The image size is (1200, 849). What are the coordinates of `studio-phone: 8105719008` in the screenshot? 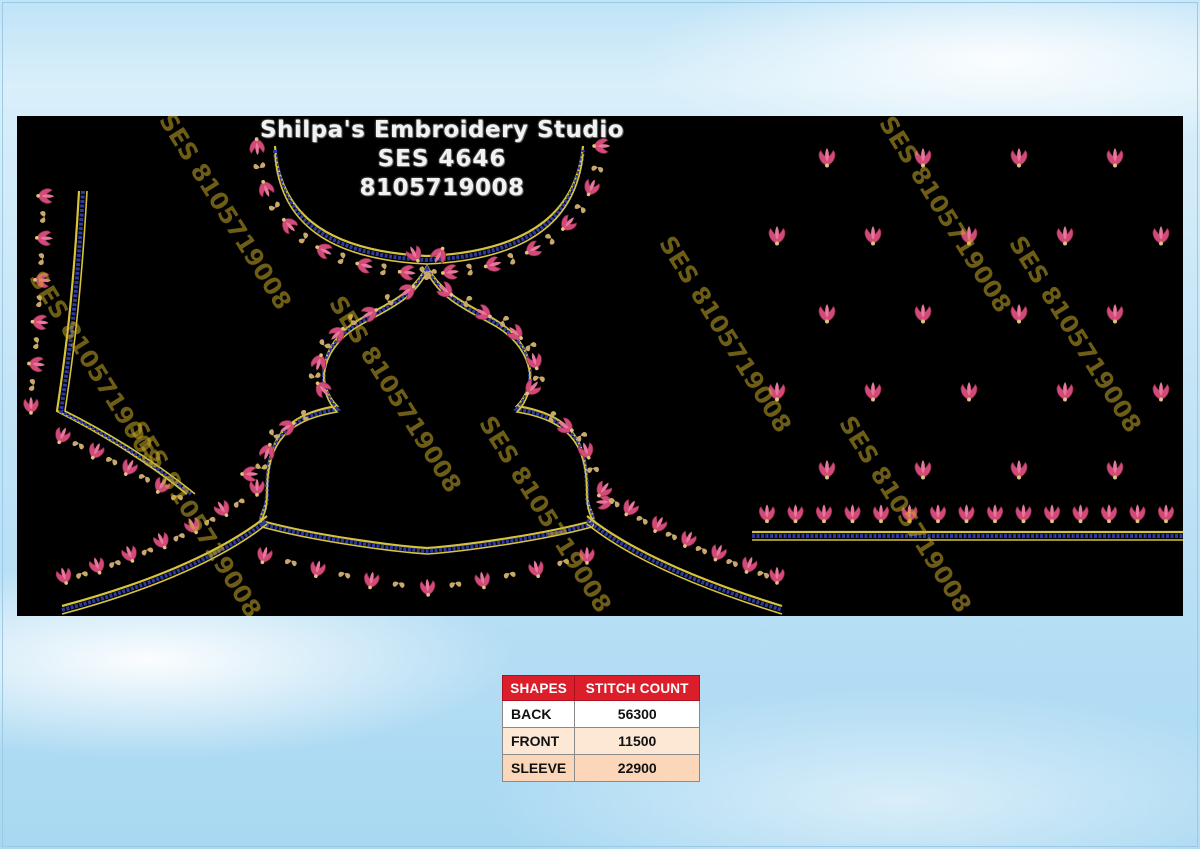 It's located at (442, 188).